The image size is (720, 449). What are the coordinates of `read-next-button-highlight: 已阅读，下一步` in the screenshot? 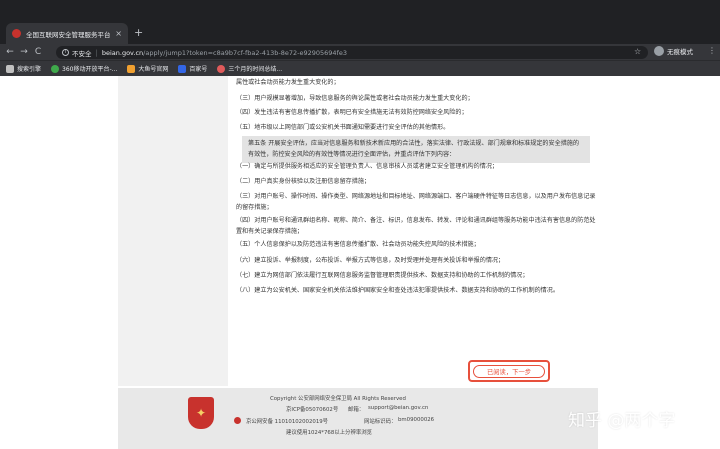 It's located at (509, 371).